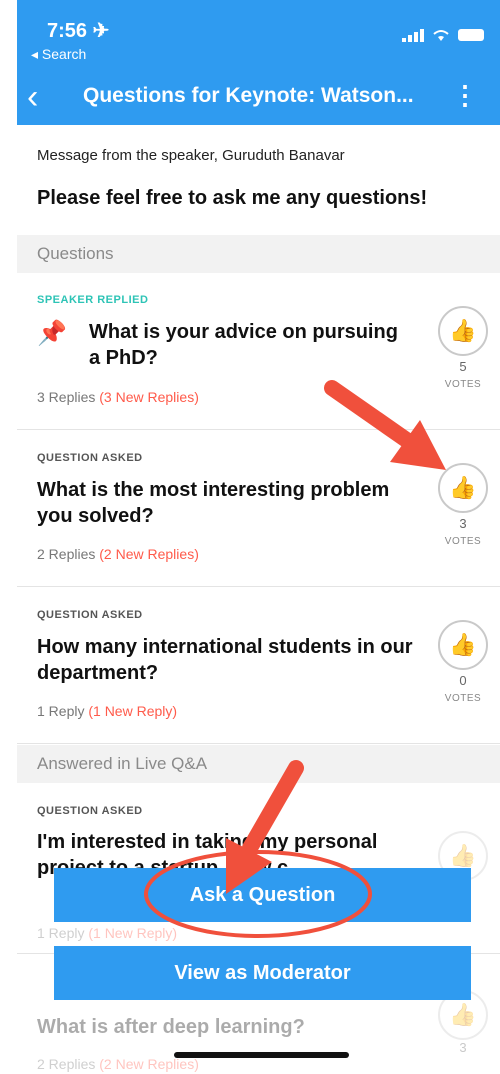 Image resolution: width=500 pixels, height=1074 pixels. Describe the element at coordinates (58, 54) in the screenshot. I see `status-back-to-search: ◂ Search` at that location.